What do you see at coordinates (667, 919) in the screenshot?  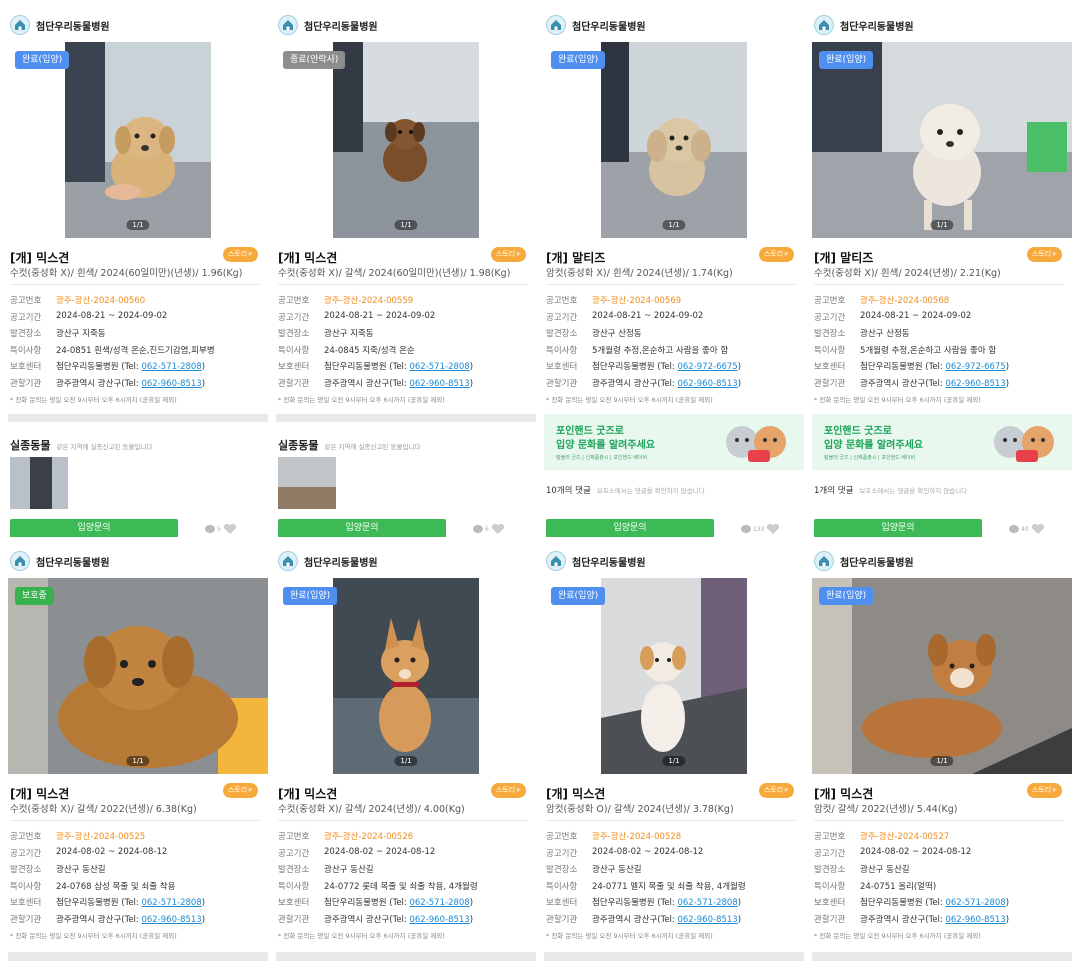 I see `agency: 광주광역시 광산구(Tel: 062-960-8513)` at bounding box center [667, 919].